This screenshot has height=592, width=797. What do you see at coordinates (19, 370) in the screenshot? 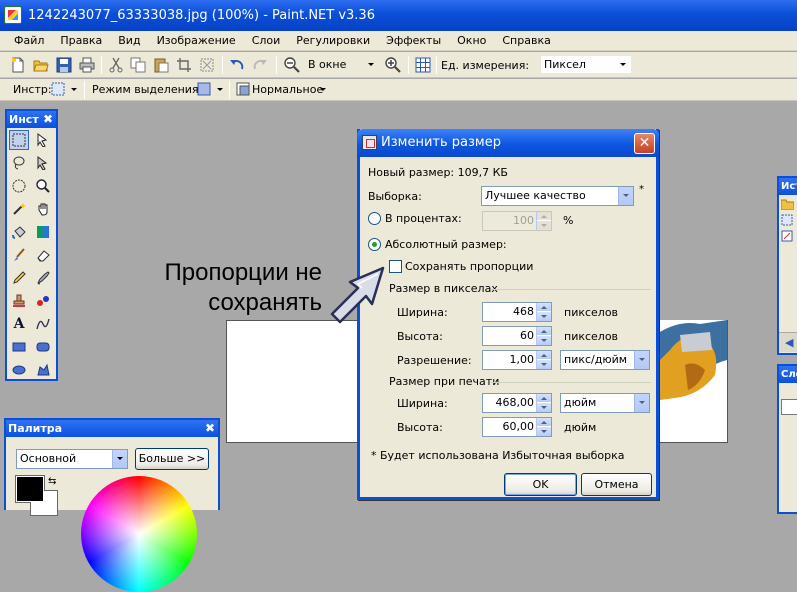
I see `ellipse-tool-icon` at bounding box center [19, 370].